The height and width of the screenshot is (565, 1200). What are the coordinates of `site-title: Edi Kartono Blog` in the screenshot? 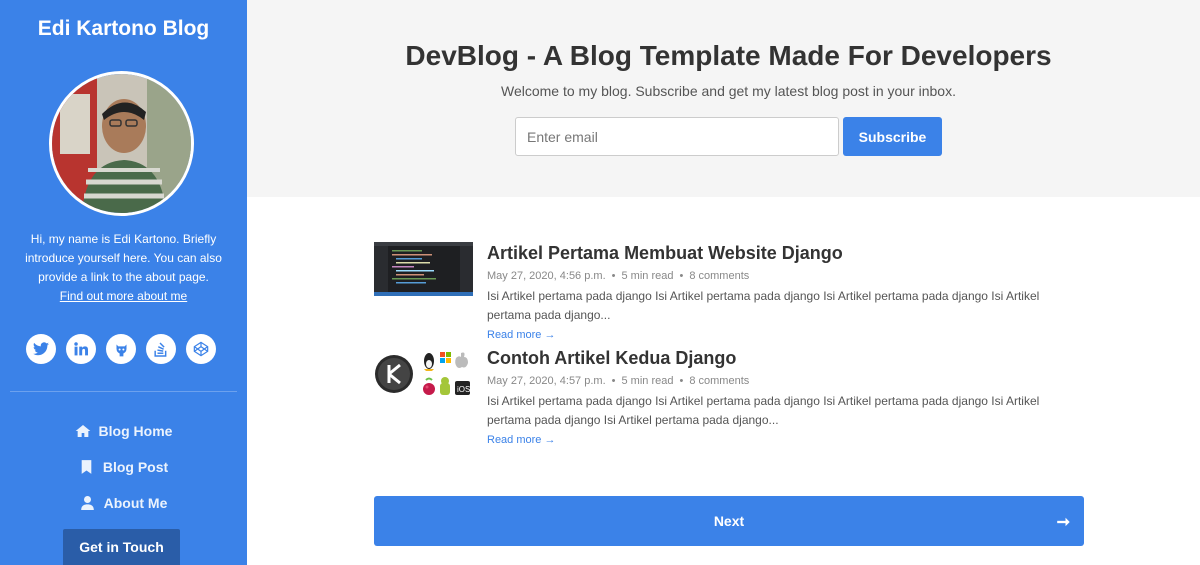 It's located at (123, 29).